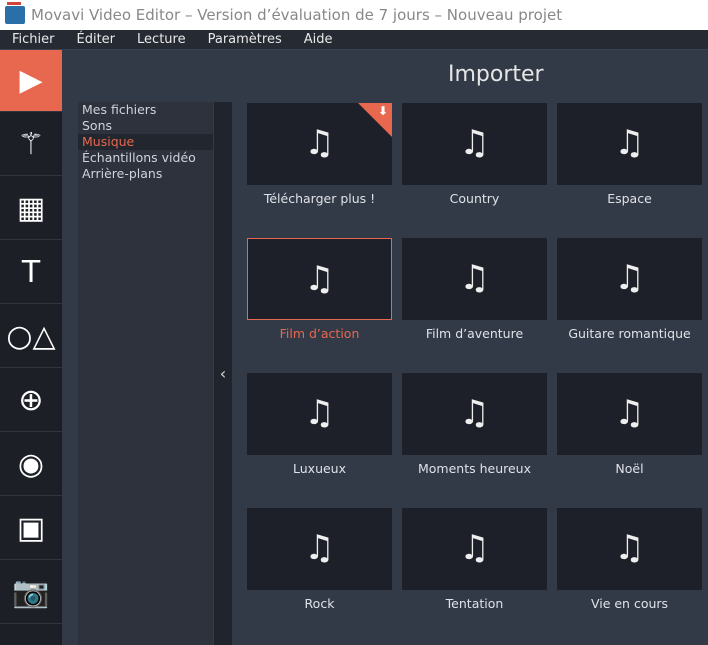 The image size is (708, 645). I want to click on music-tile-label: Luxueux, so click(319, 468).